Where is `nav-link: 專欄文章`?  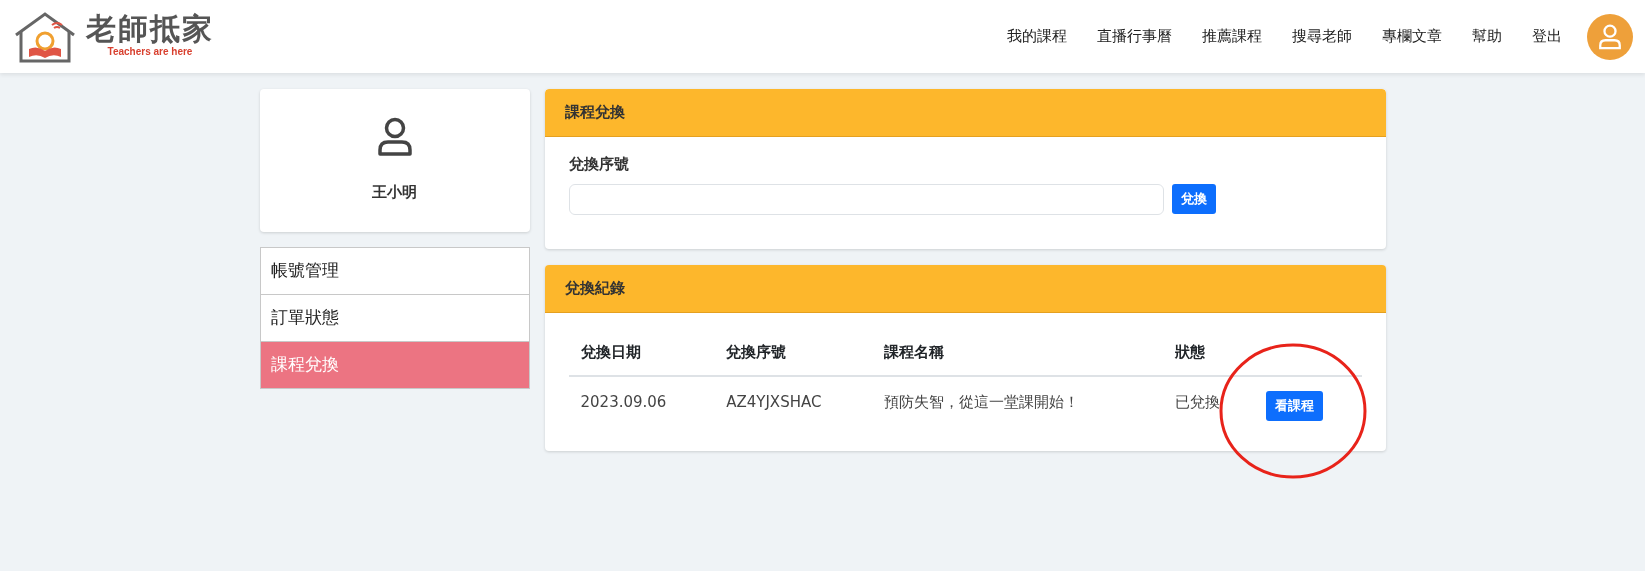
nav-link: 專欄文章 is located at coordinates (1412, 36).